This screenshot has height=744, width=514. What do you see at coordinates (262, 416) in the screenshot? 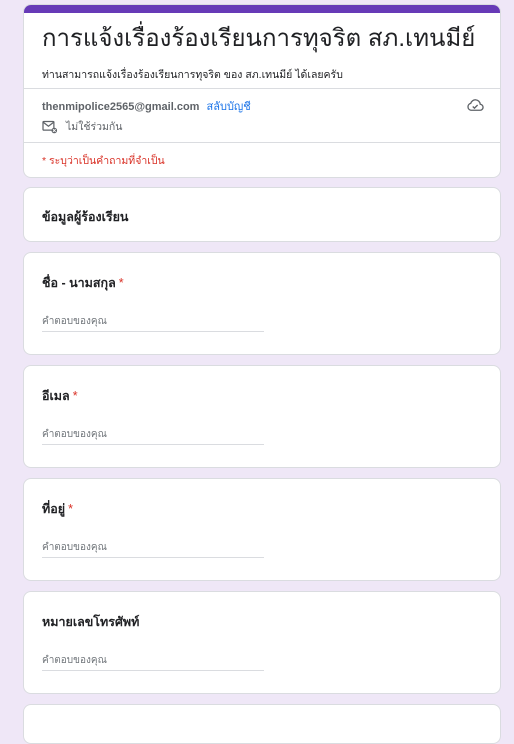
I see `question-card-email: อีเมล *` at bounding box center [262, 416].